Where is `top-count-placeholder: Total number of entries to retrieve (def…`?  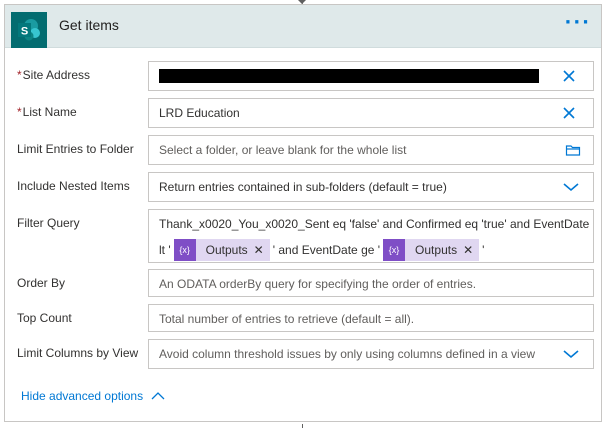
top-count-placeholder: Total number of entries to retrieve (def… is located at coordinates (287, 319).